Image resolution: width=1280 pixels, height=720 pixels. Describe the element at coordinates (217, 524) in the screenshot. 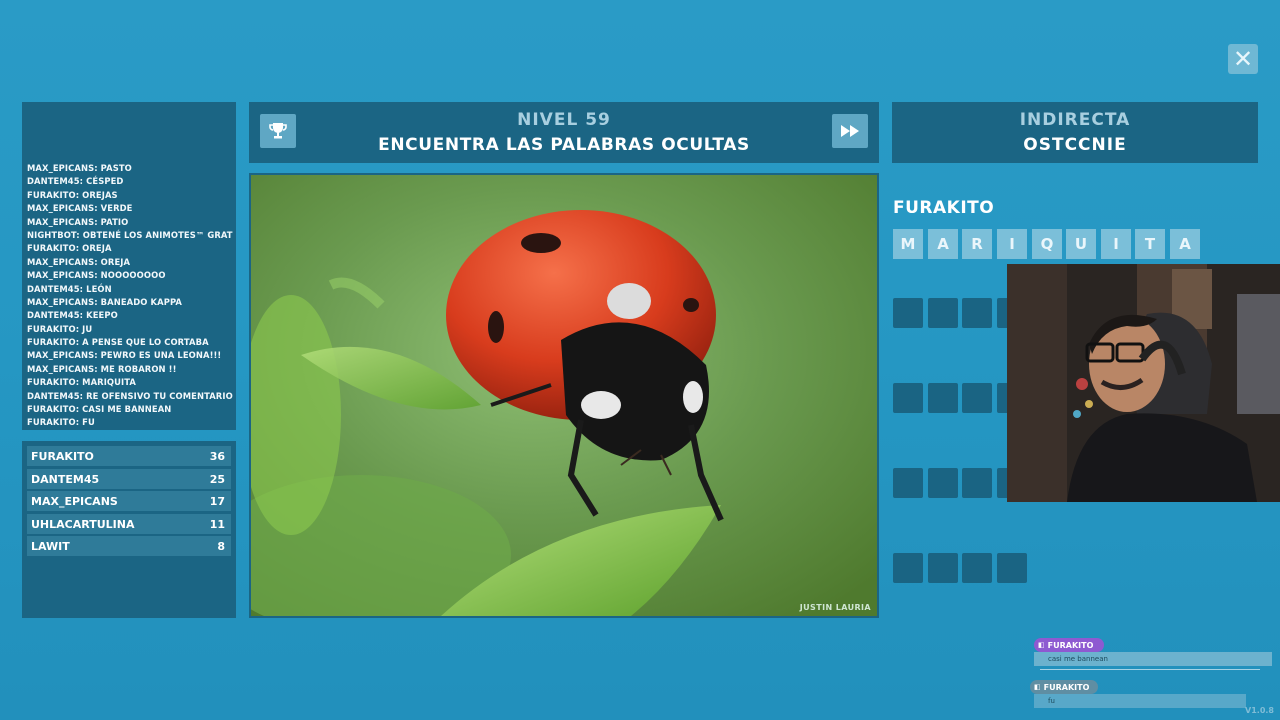

I see `player-score: 11` at that location.